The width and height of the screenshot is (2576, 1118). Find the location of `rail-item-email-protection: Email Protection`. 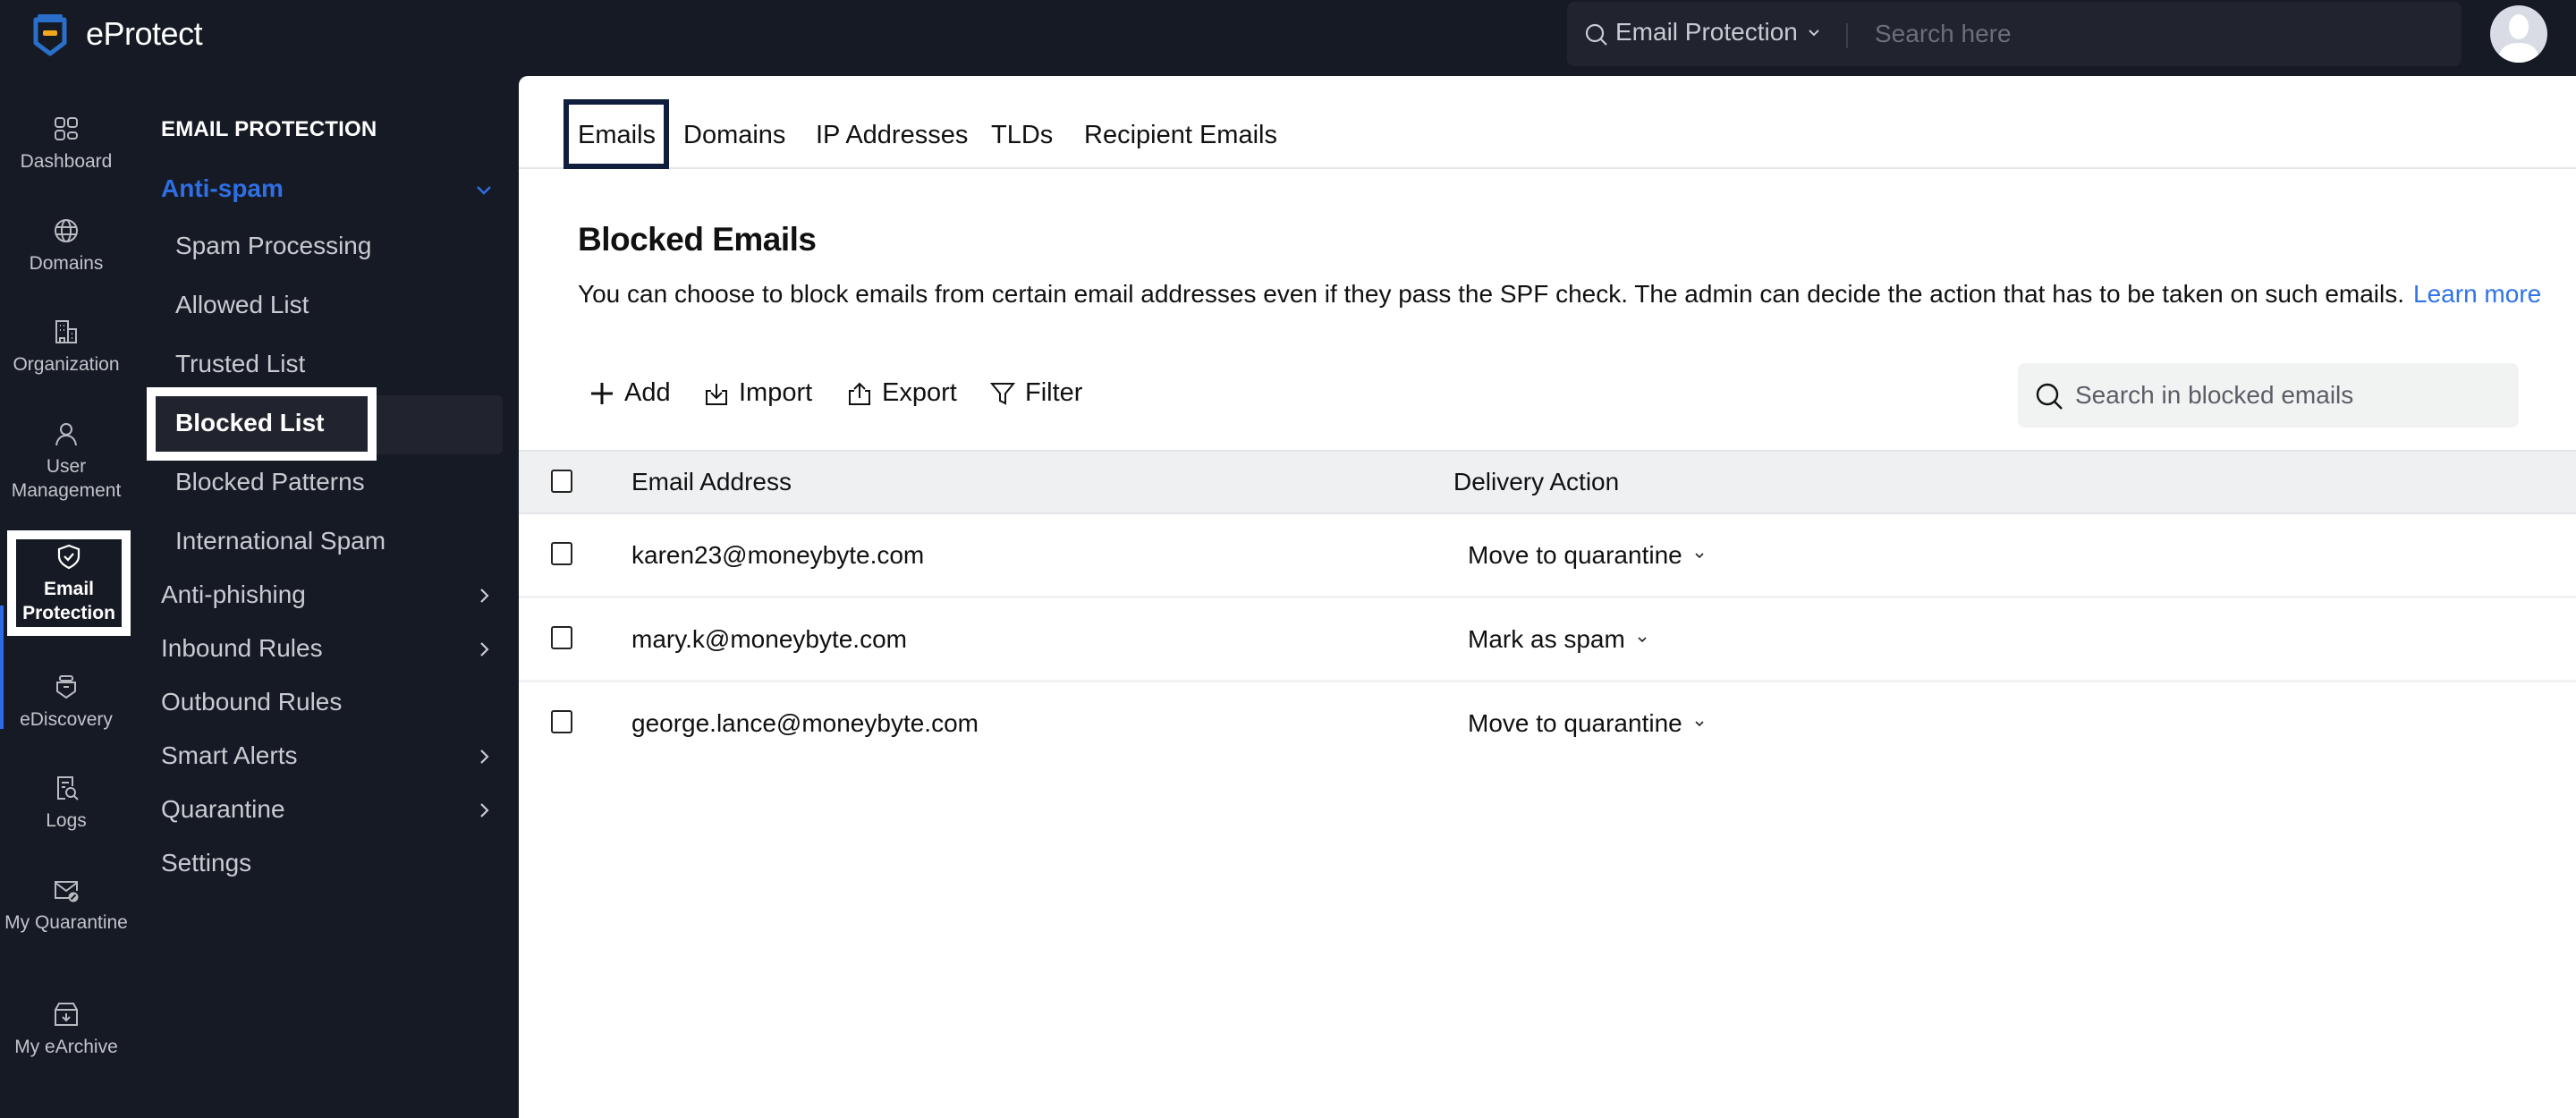

rail-item-email-protection: Email Protection is located at coordinates (69, 583).